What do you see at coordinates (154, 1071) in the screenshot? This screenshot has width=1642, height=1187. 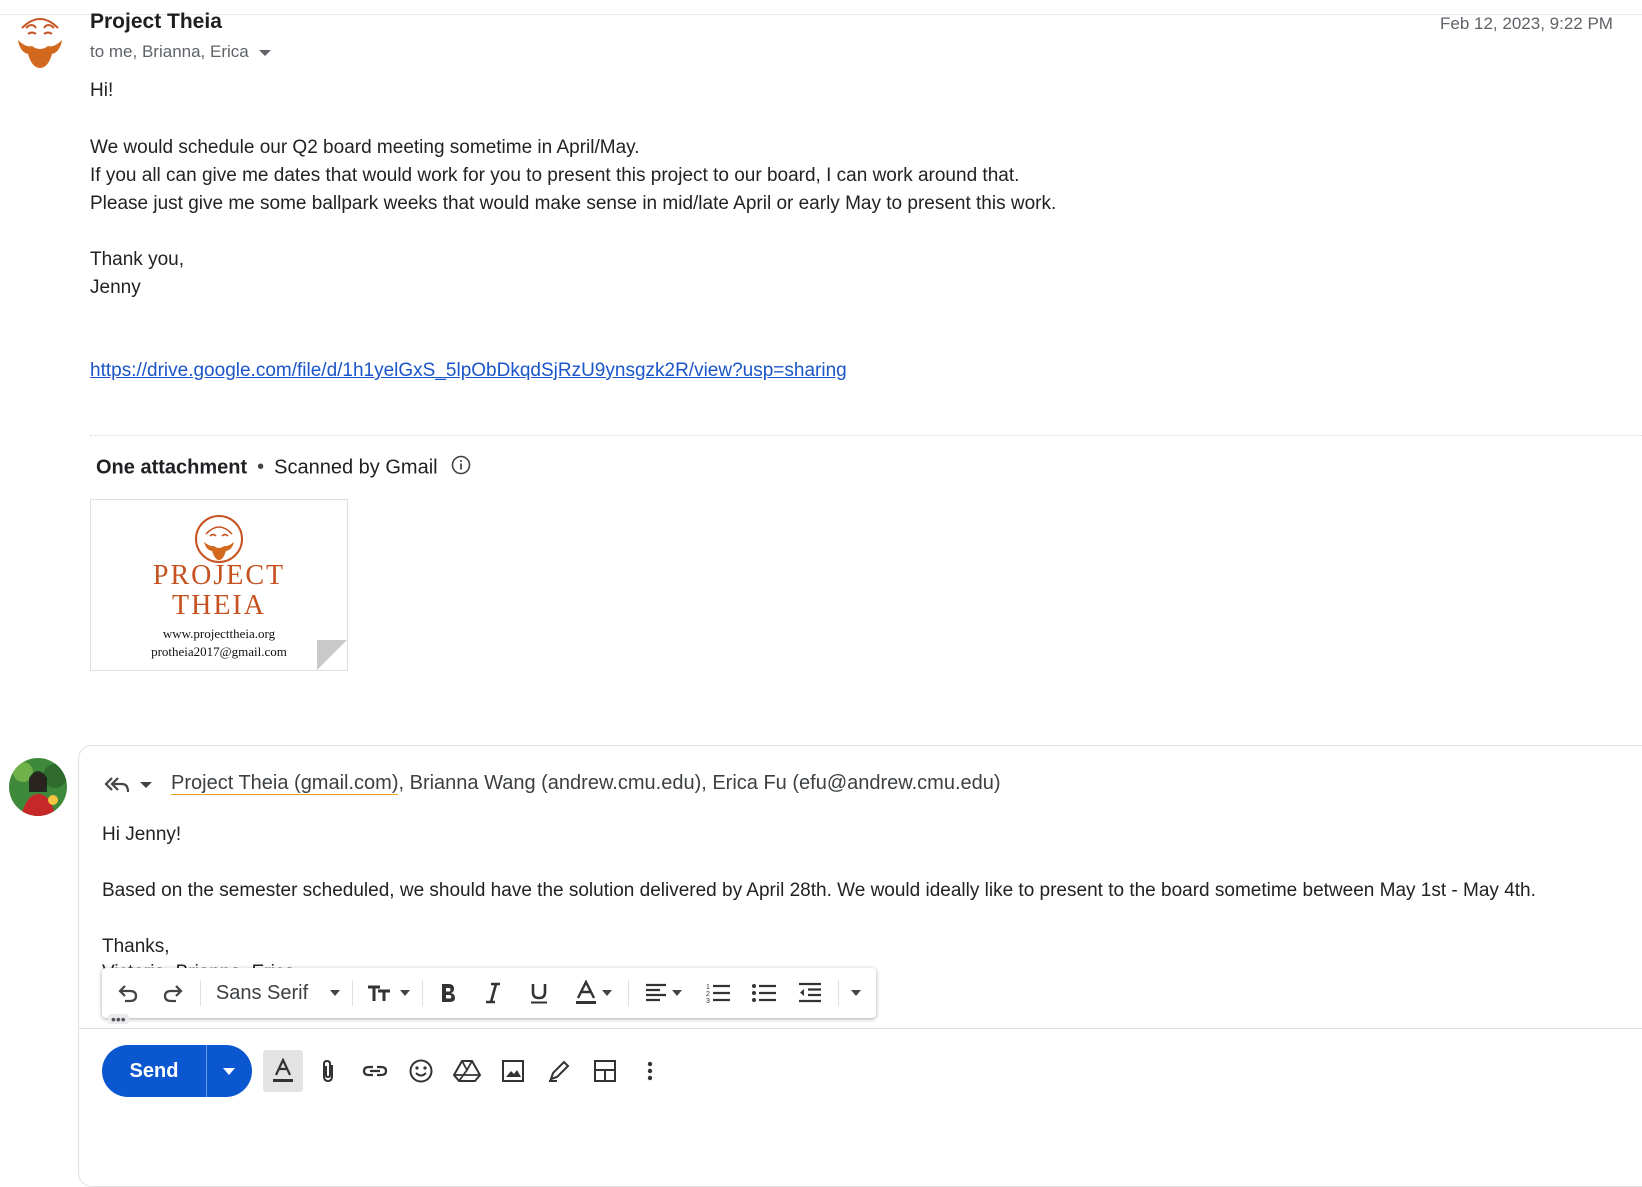 I see `send-label: Send` at bounding box center [154, 1071].